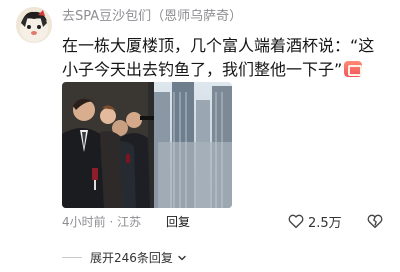 Image resolution: width=400 pixels, height=272 pixels. What do you see at coordinates (102, 222) in the screenshot?
I see `comment-time-location: 4小时前 · 江苏` at bounding box center [102, 222].